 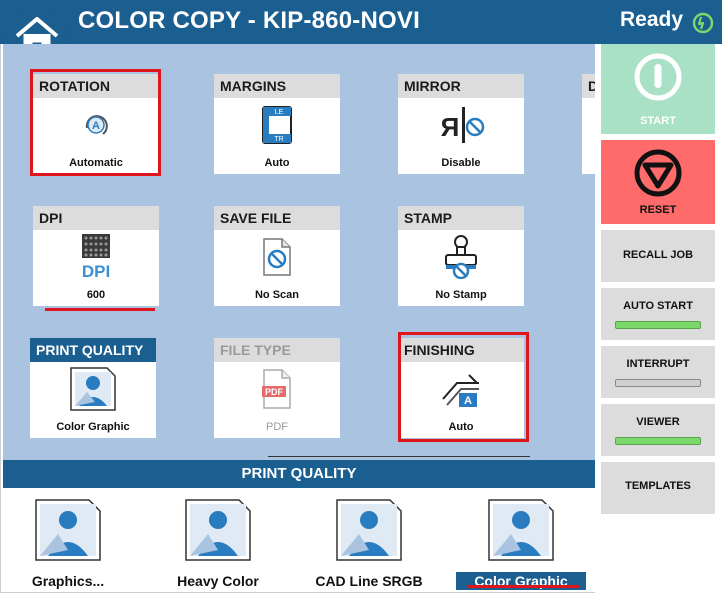 I want to click on margins-card: MARGINS LE TR Auto, so click(x=277, y=124).